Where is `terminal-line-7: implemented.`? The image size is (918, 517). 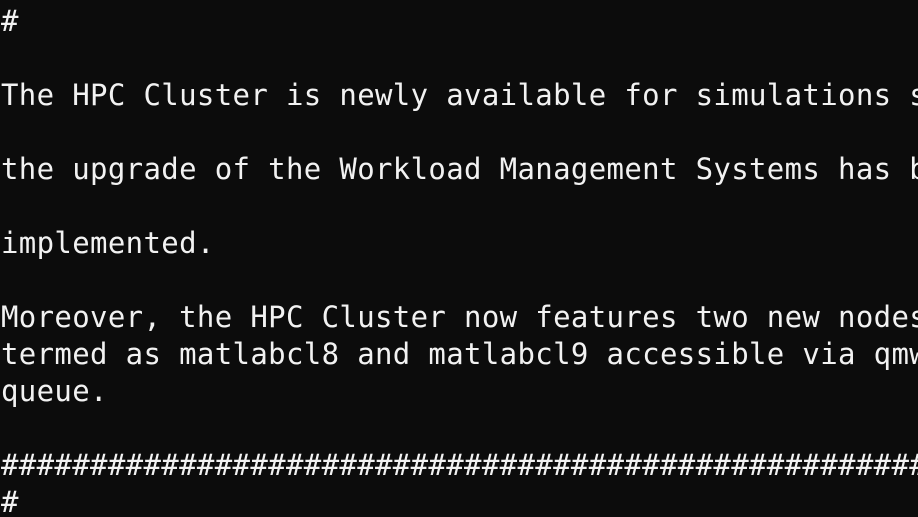 terminal-line-7: implemented. is located at coordinates (108, 243).